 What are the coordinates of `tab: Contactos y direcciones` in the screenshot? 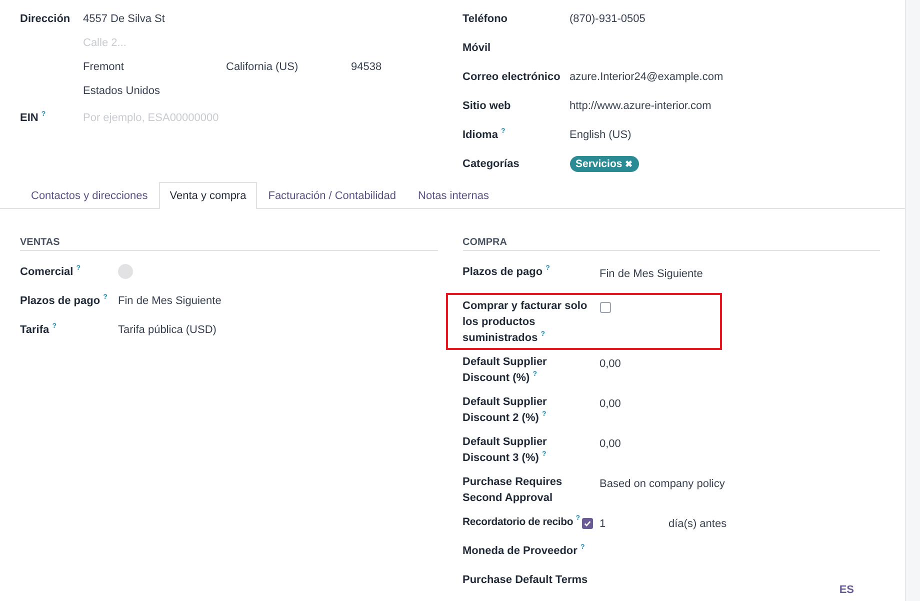 It's located at (89, 195).